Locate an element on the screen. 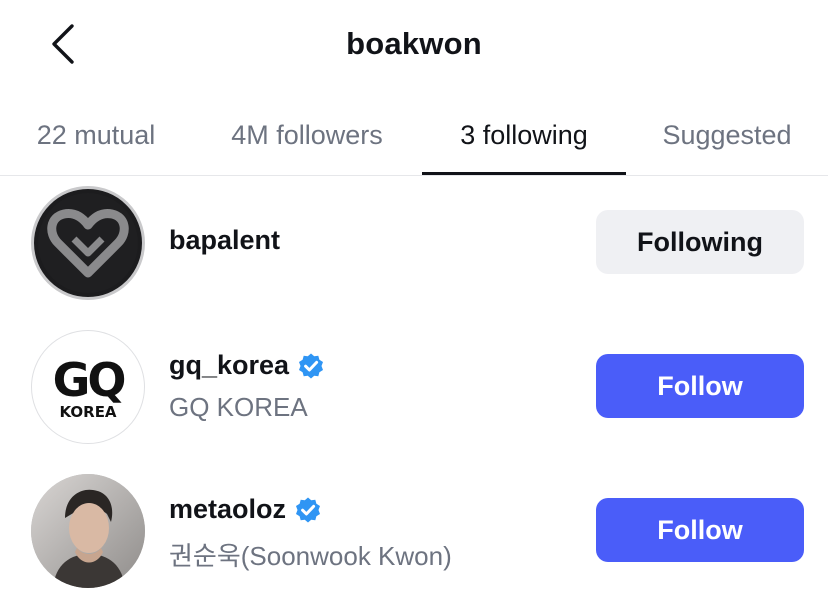  tab-following: 3 following is located at coordinates (524, 135).